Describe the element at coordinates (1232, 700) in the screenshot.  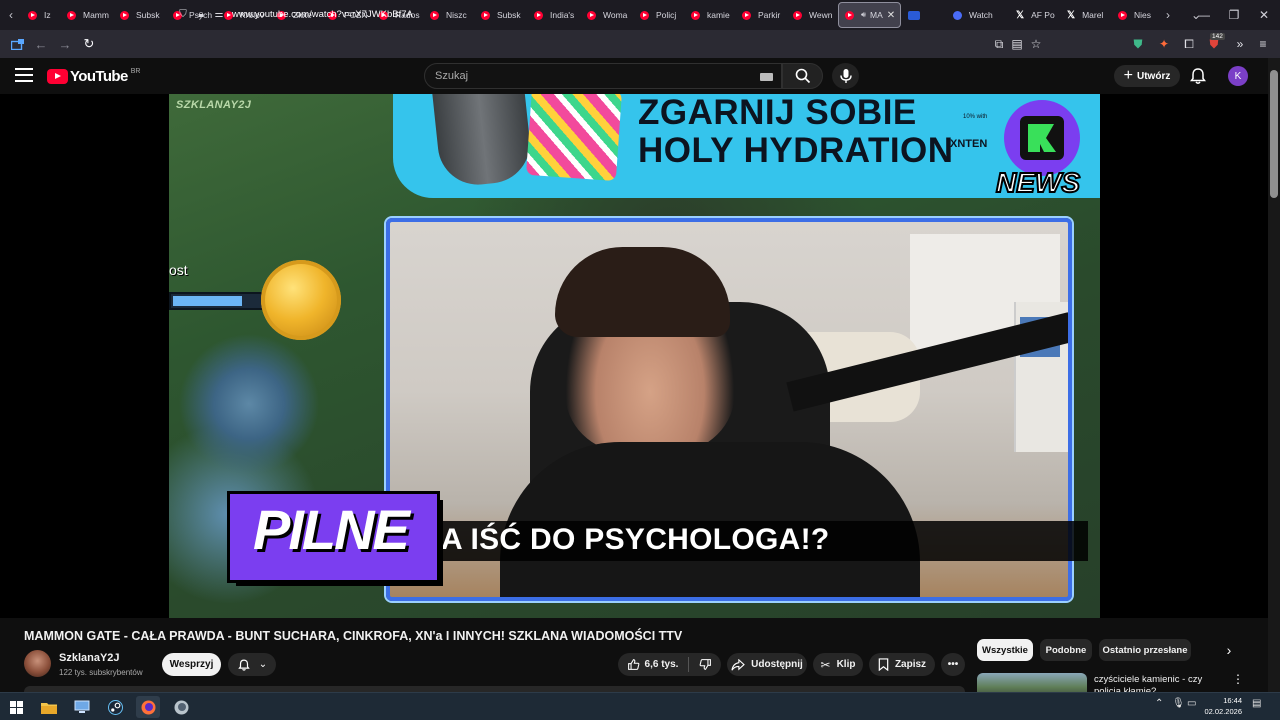
I see `clock-time: 16:44` at that location.